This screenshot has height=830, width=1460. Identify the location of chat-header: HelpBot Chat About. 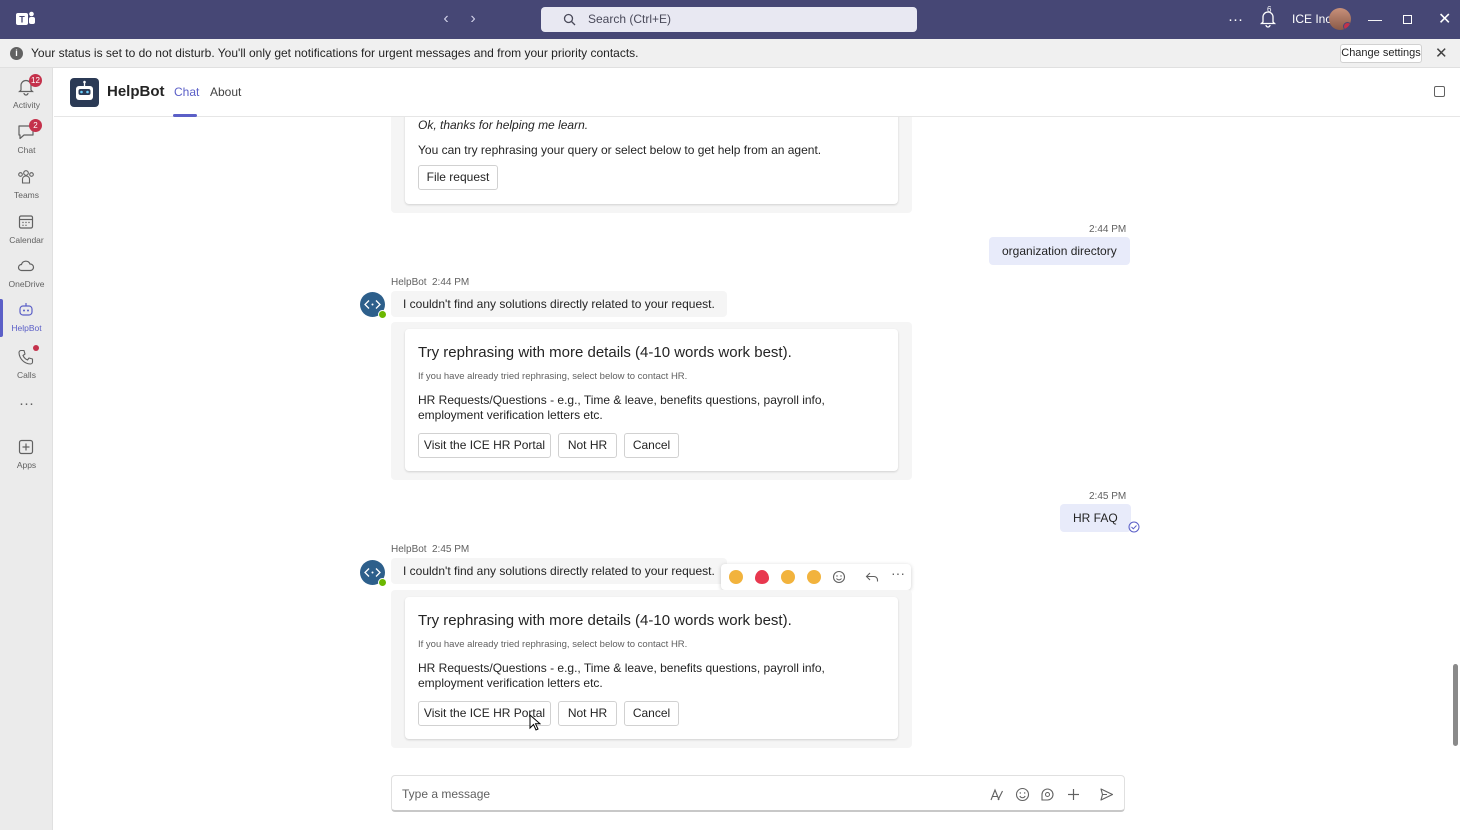
(757, 92).